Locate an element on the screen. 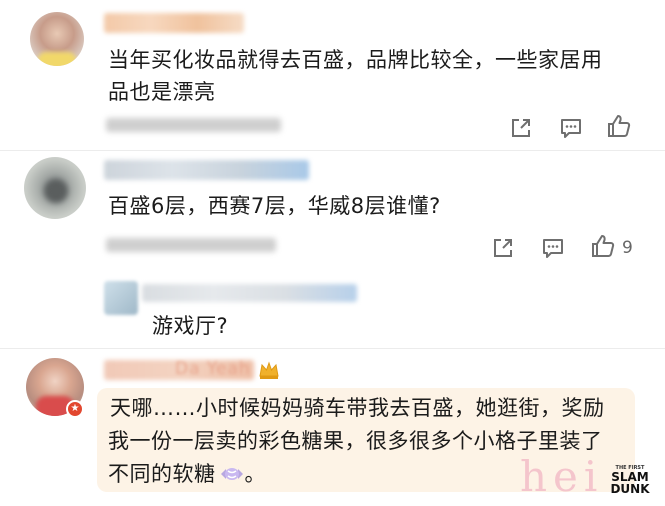 The image size is (665, 506). verified-badge-icon: ★ is located at coordinates (75, 409).